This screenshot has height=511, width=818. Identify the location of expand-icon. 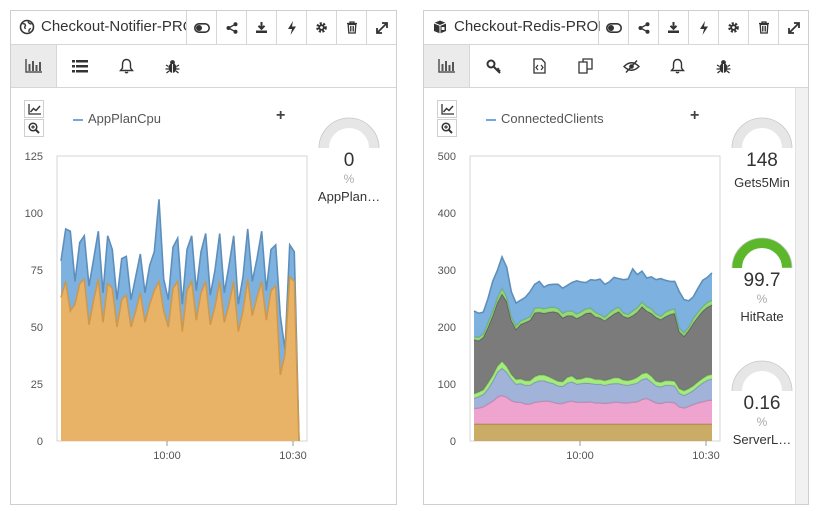
(381, 27).